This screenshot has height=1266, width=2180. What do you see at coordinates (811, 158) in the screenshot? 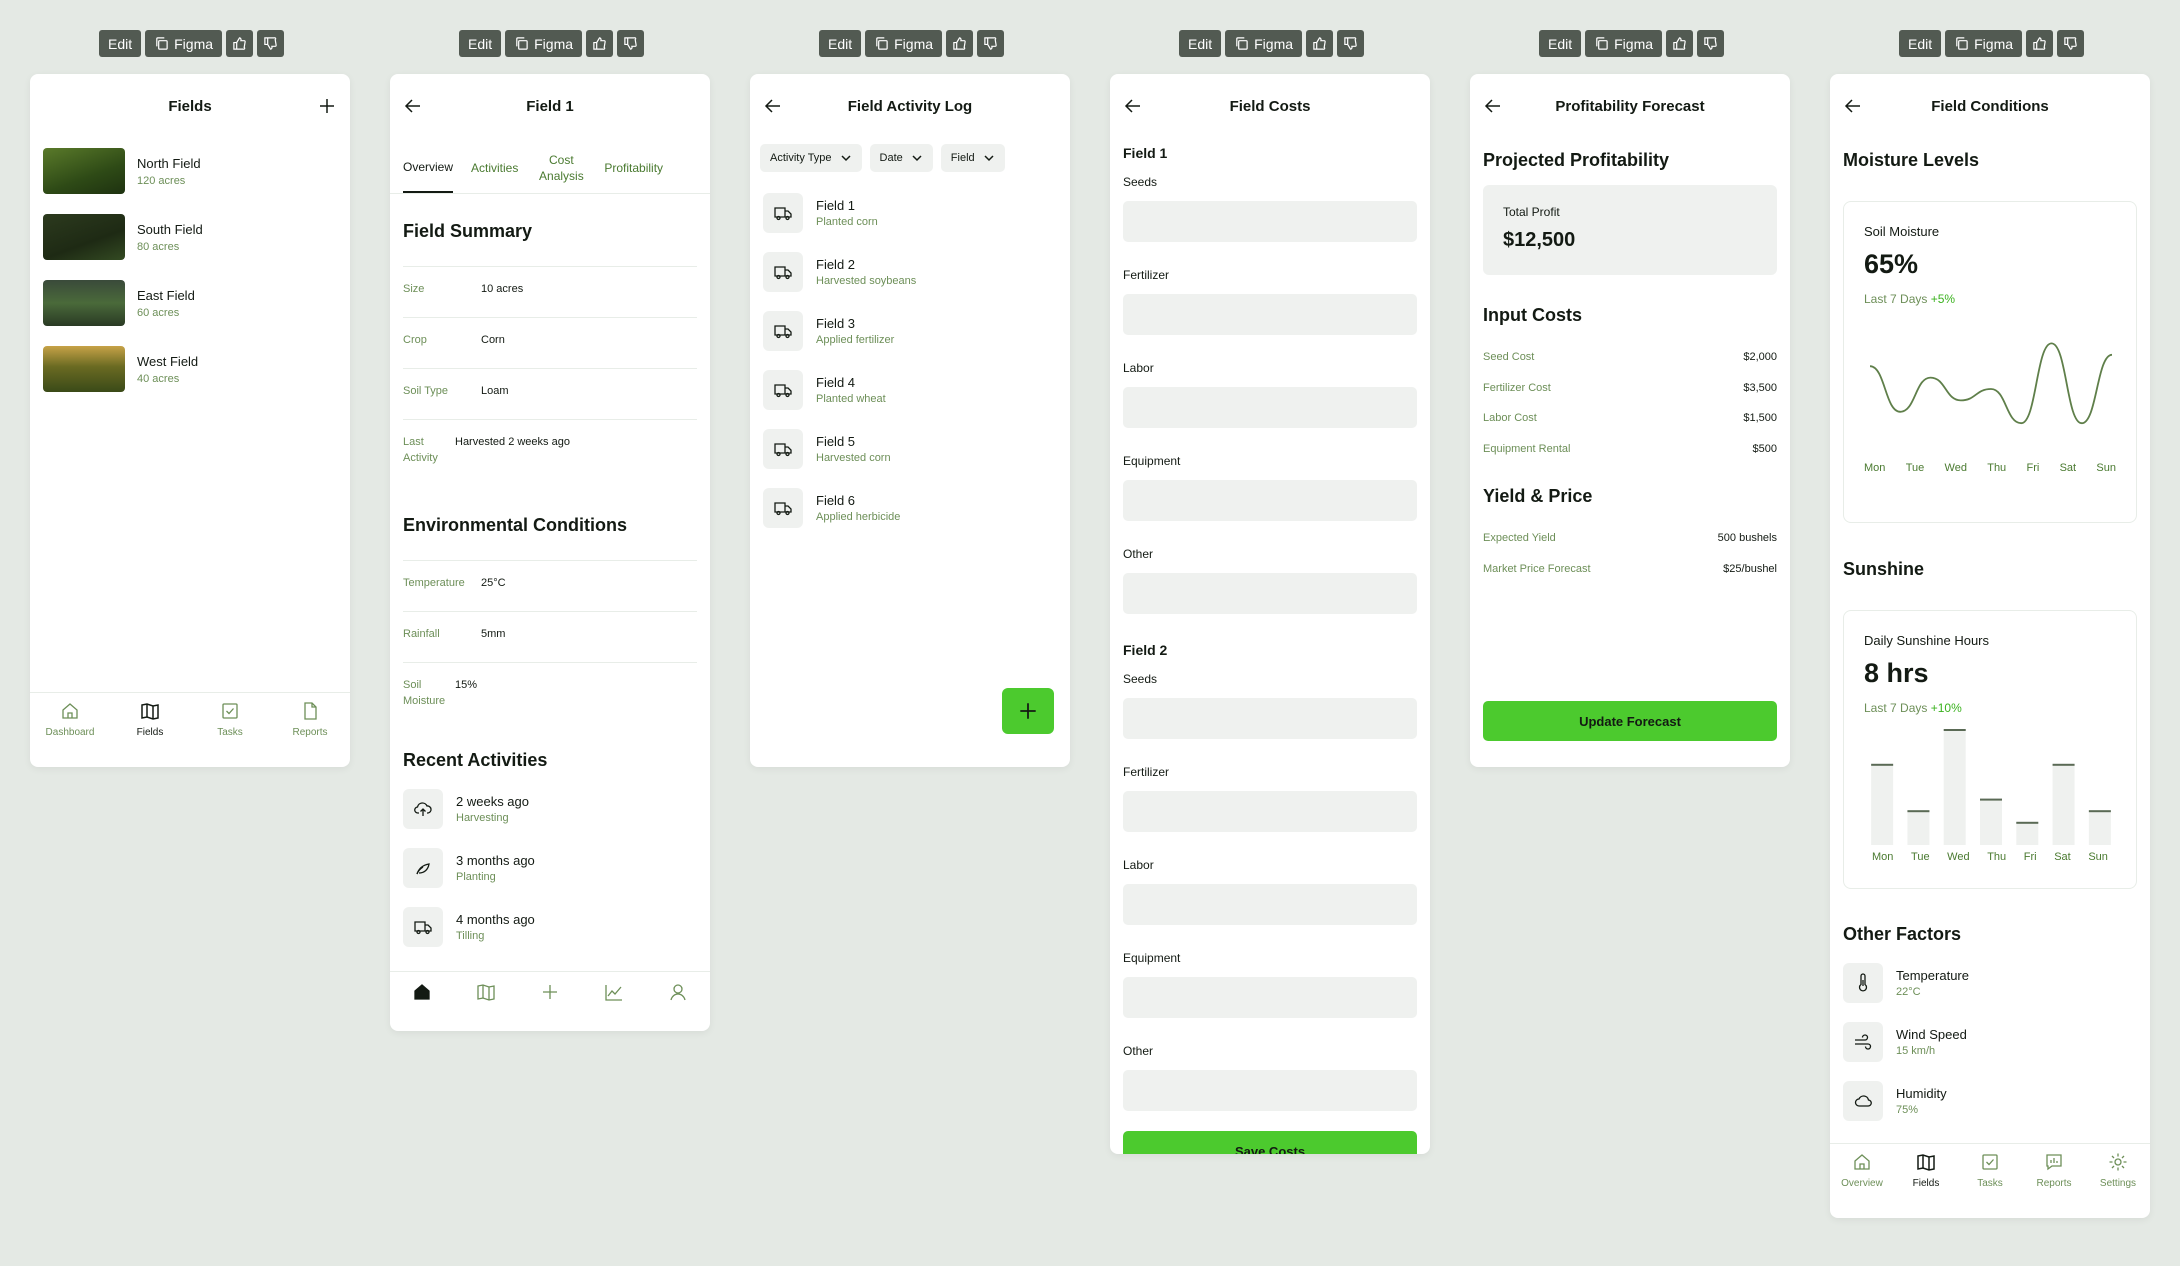
I see `filter-activity-type: Activity Type` at bounding box center [811, 158].